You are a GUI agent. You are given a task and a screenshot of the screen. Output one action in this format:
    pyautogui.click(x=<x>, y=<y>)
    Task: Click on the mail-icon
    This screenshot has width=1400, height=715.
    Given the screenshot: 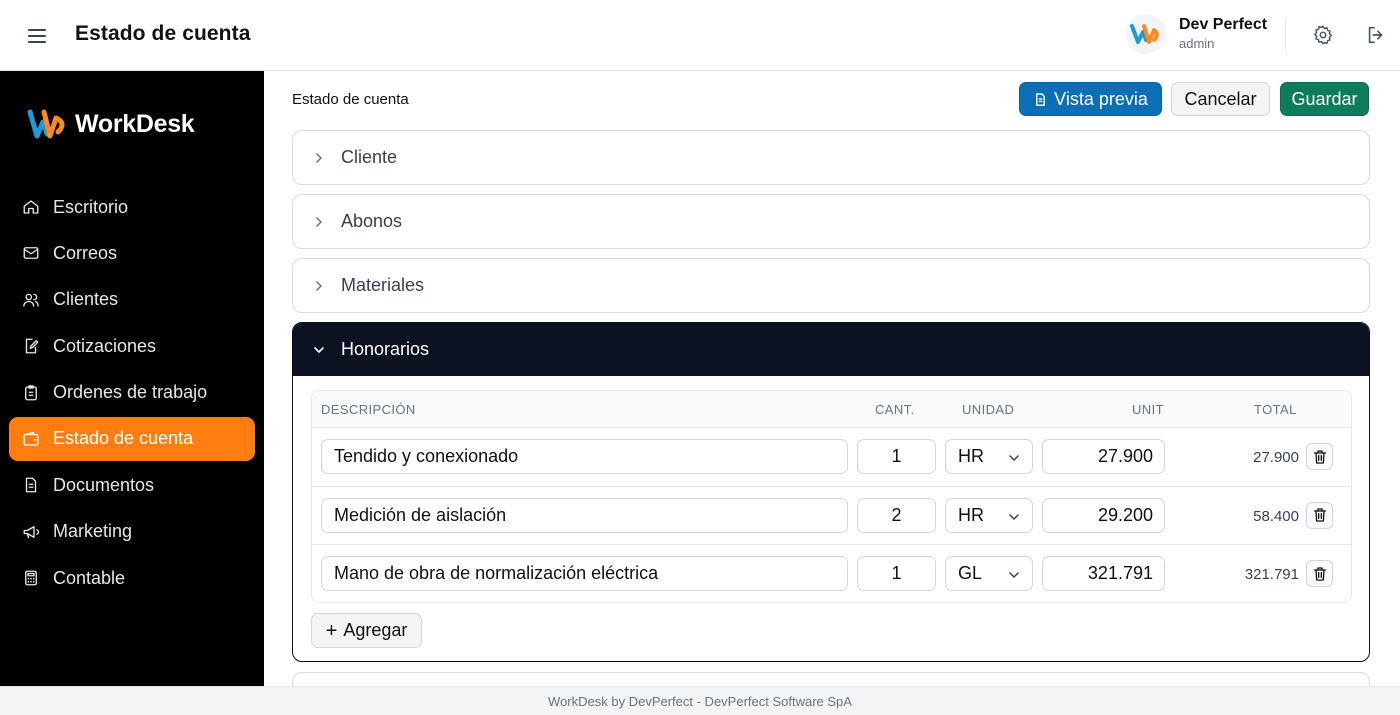 What is the action you would take?
    pyautogui.click(x=31, y=253)
    